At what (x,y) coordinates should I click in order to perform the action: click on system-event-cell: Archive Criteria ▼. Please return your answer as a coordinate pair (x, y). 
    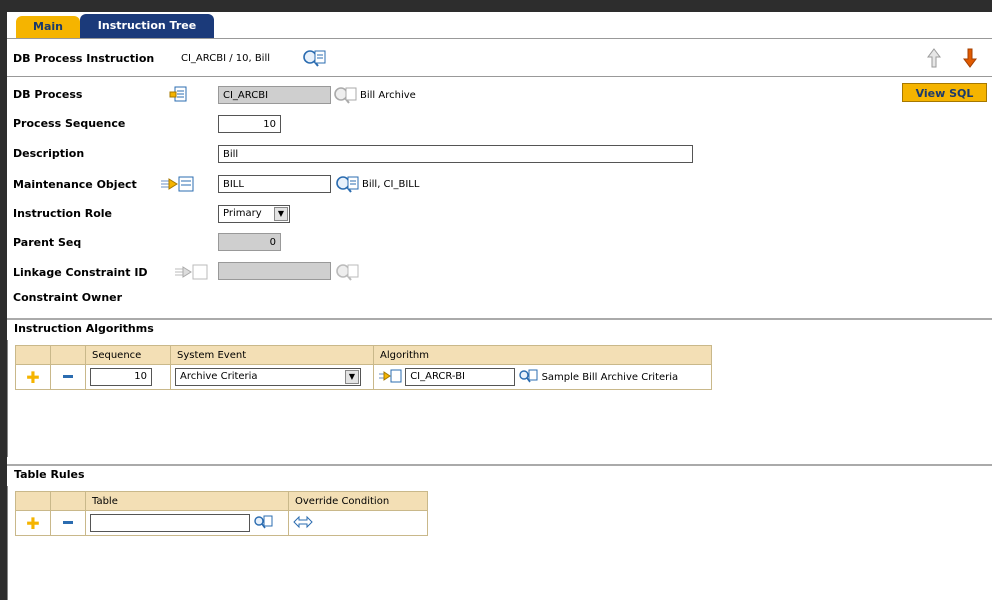
    Looking at the image, I should click on (272, 377).